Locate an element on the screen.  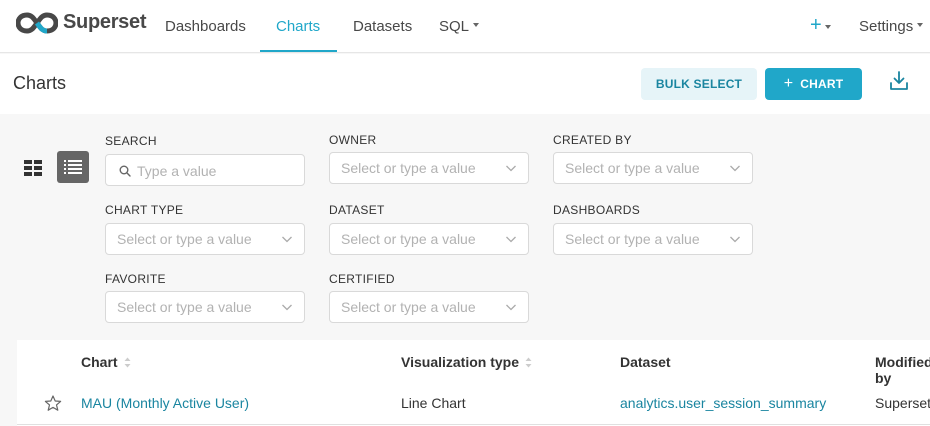
settings-menu: Settings is located at coordinates (891, 26).